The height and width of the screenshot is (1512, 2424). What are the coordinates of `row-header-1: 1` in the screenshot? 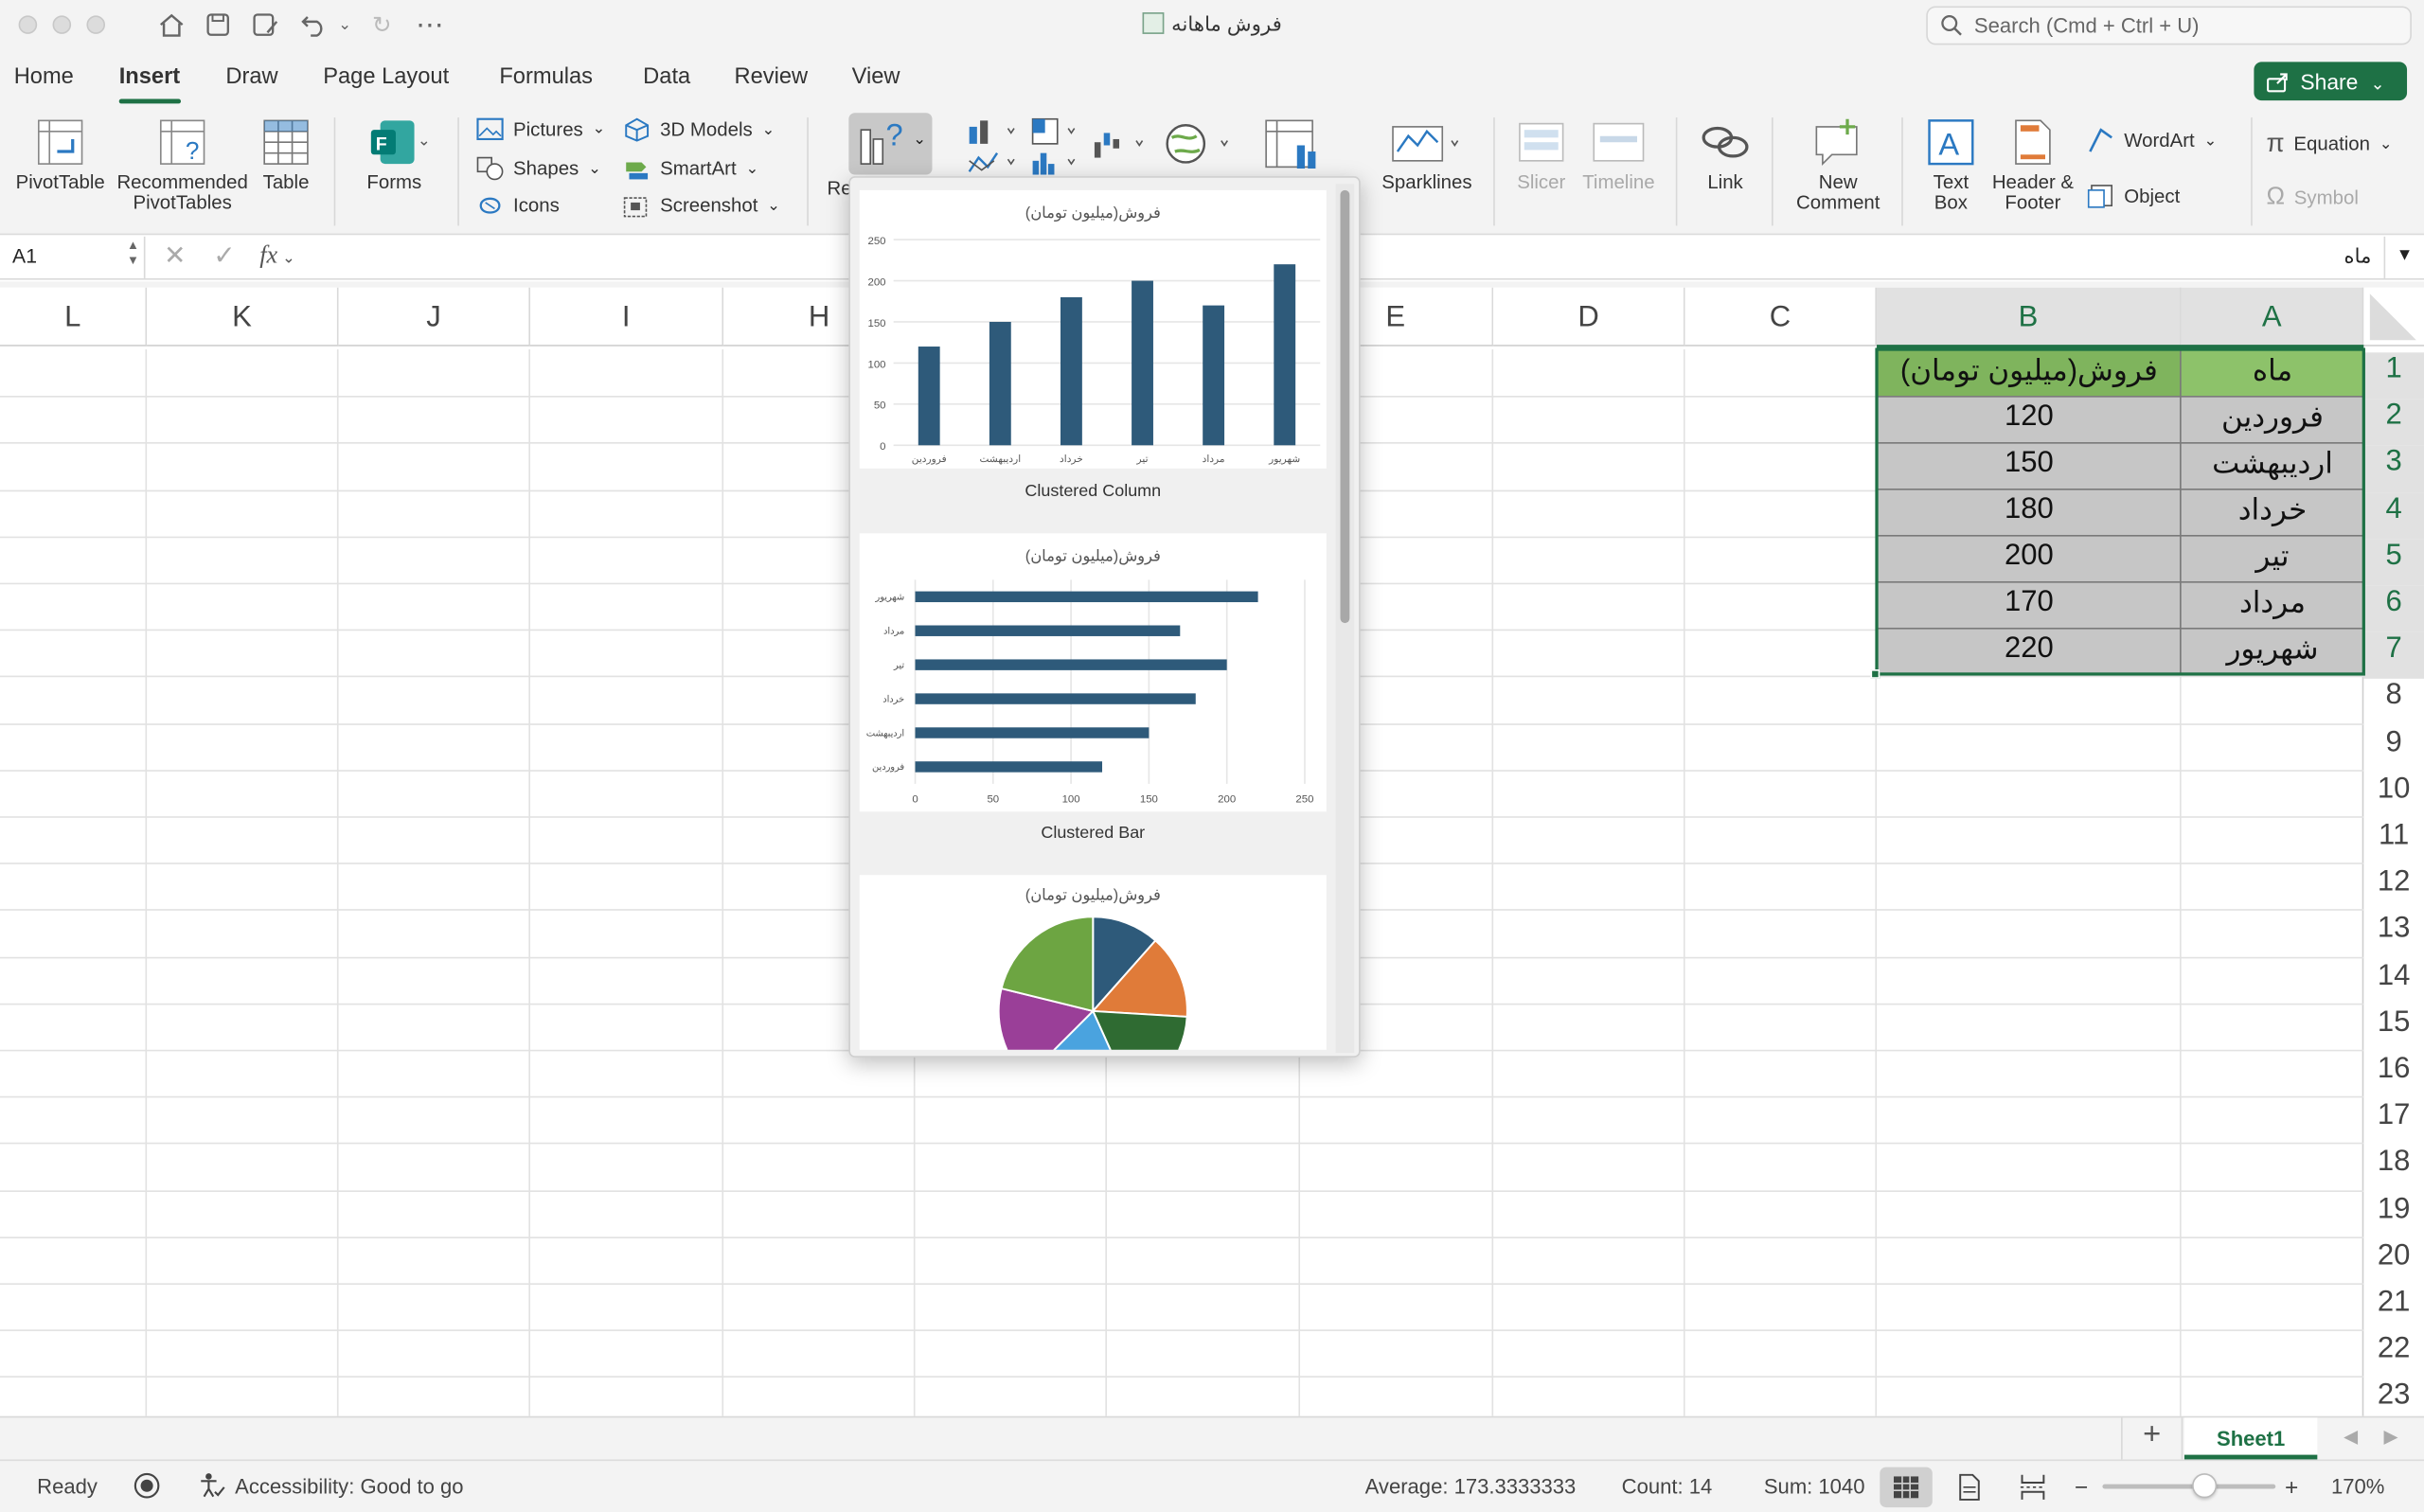 It's located at (2393, 376).